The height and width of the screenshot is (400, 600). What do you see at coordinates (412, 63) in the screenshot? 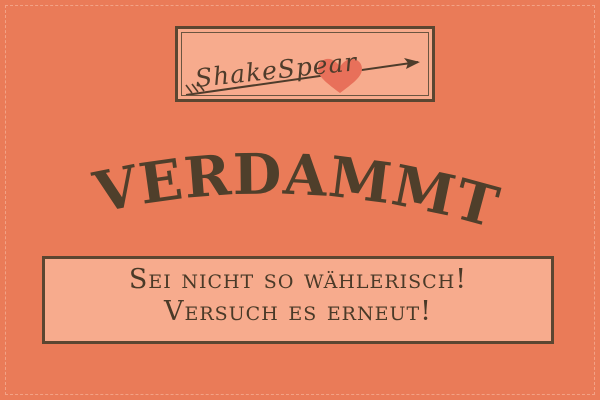
I see `arrow-head-icon` at bounding box center [412, 63].